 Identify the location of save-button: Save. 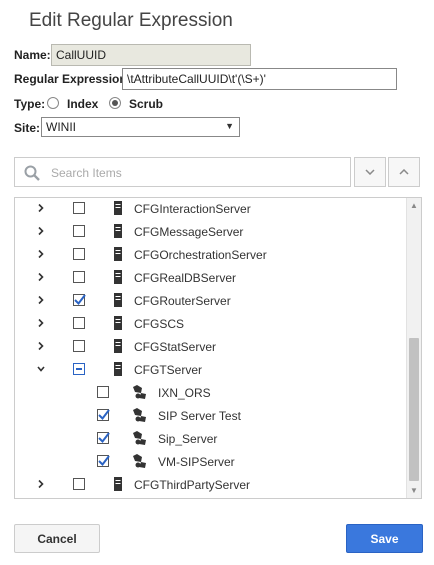
(384, 538).